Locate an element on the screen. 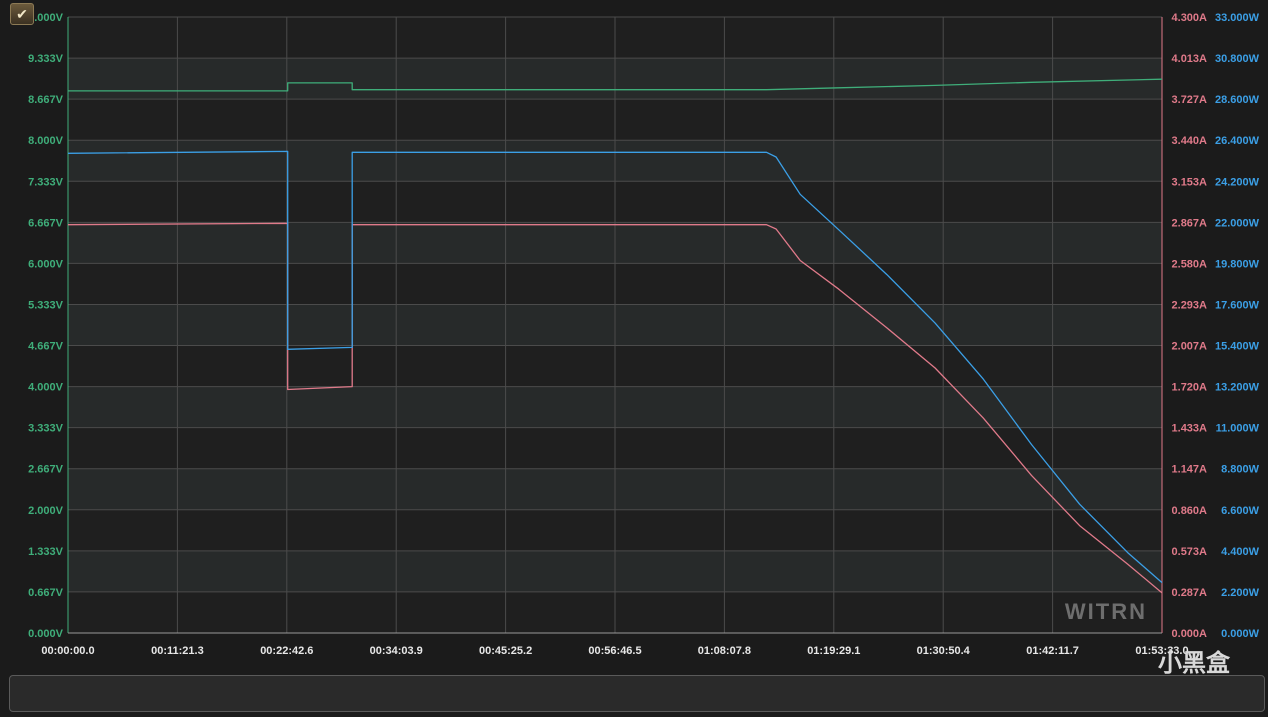 This screenshot has width=1268, height=717. y-tick-power: 17.600W is located at coordinates (1237, 305).